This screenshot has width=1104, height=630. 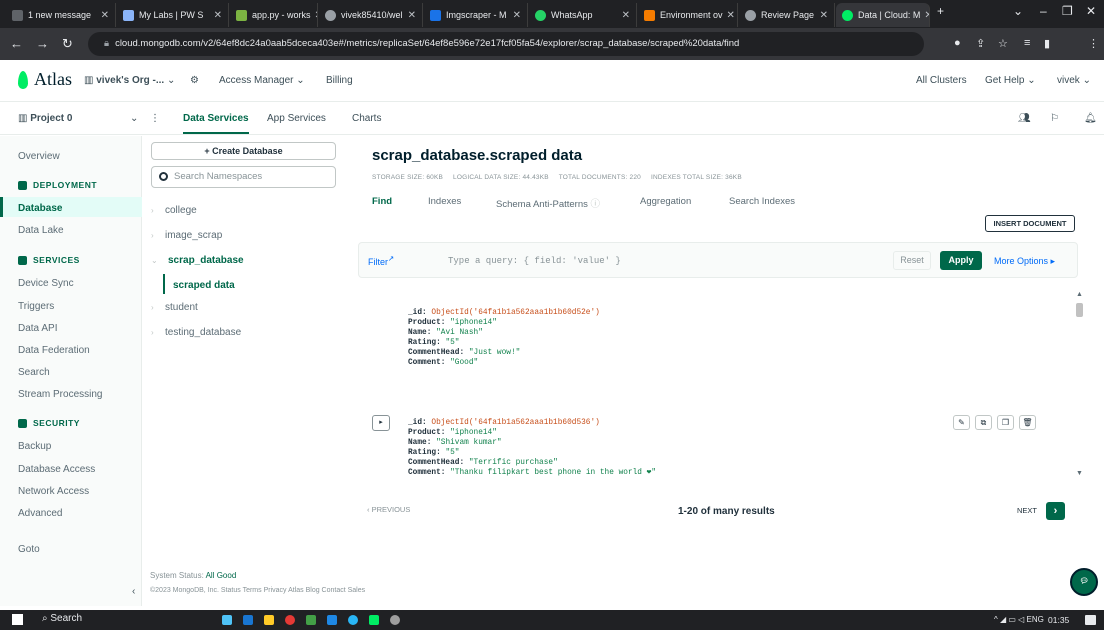 What do you see at coordinates (181, 210) in the screenshot?
I see `namespace-college: college` at bounding box center [181, 210].